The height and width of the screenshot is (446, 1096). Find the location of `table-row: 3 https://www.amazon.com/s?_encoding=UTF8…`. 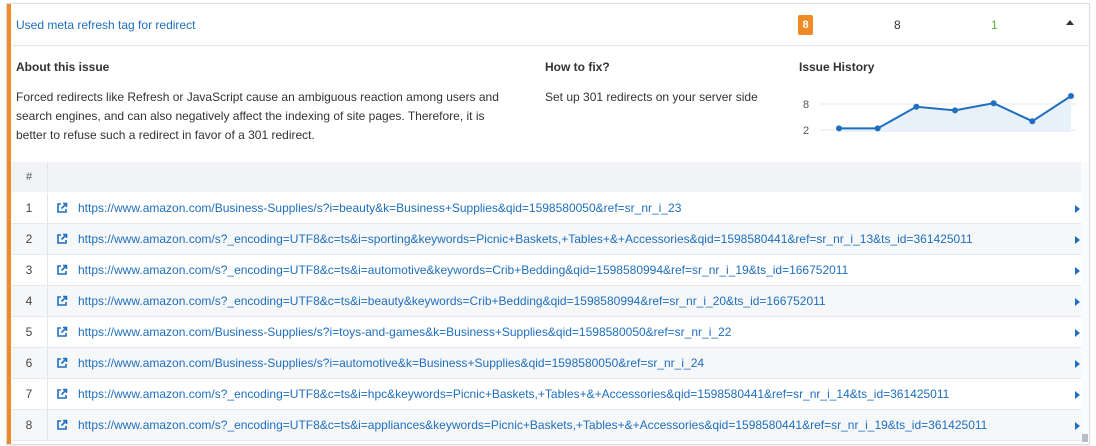

table-row: 3 https://www.amazon.com/s?_encoding=UTF8… is located at coordinates (550, 270).